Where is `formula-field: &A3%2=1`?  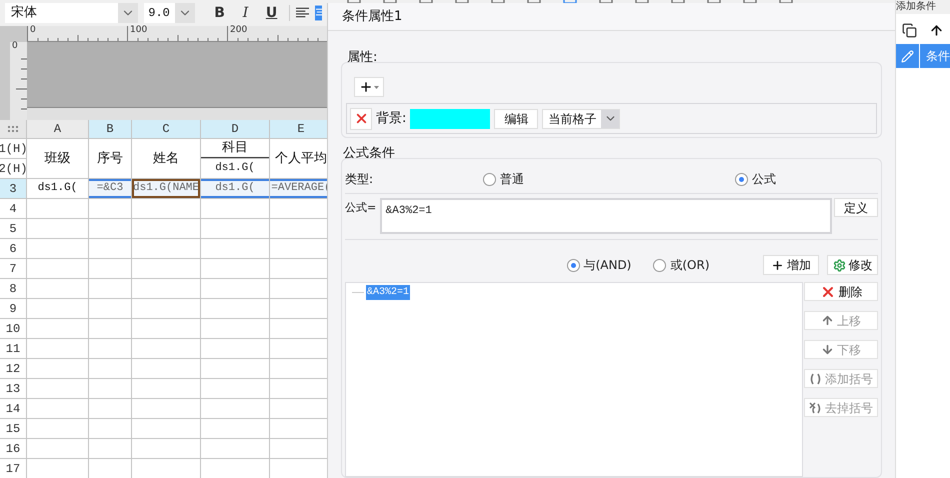
formula-field: &A3%2=1 is located at coordinates (606, 216).